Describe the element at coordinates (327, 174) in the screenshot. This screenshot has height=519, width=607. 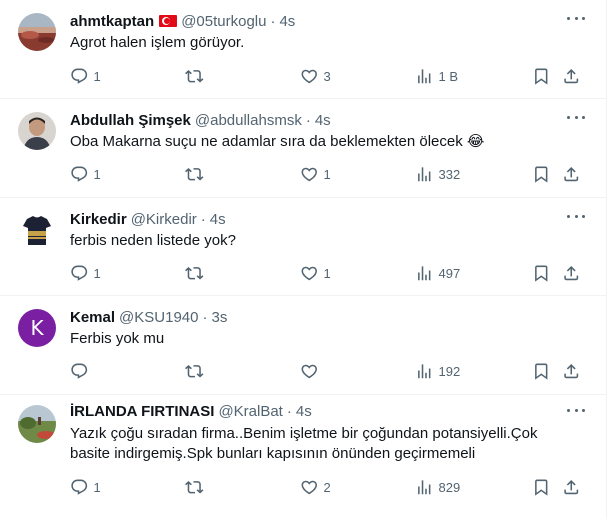
I see `like-count: 1` at that location.